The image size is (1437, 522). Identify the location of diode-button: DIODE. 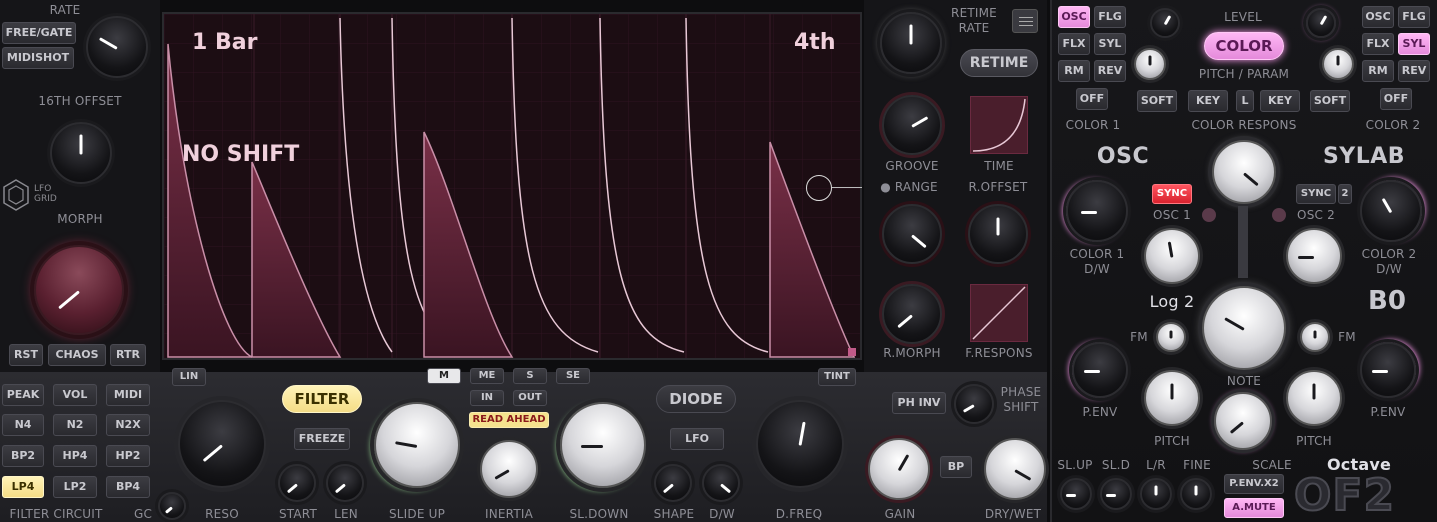
(696, 399).